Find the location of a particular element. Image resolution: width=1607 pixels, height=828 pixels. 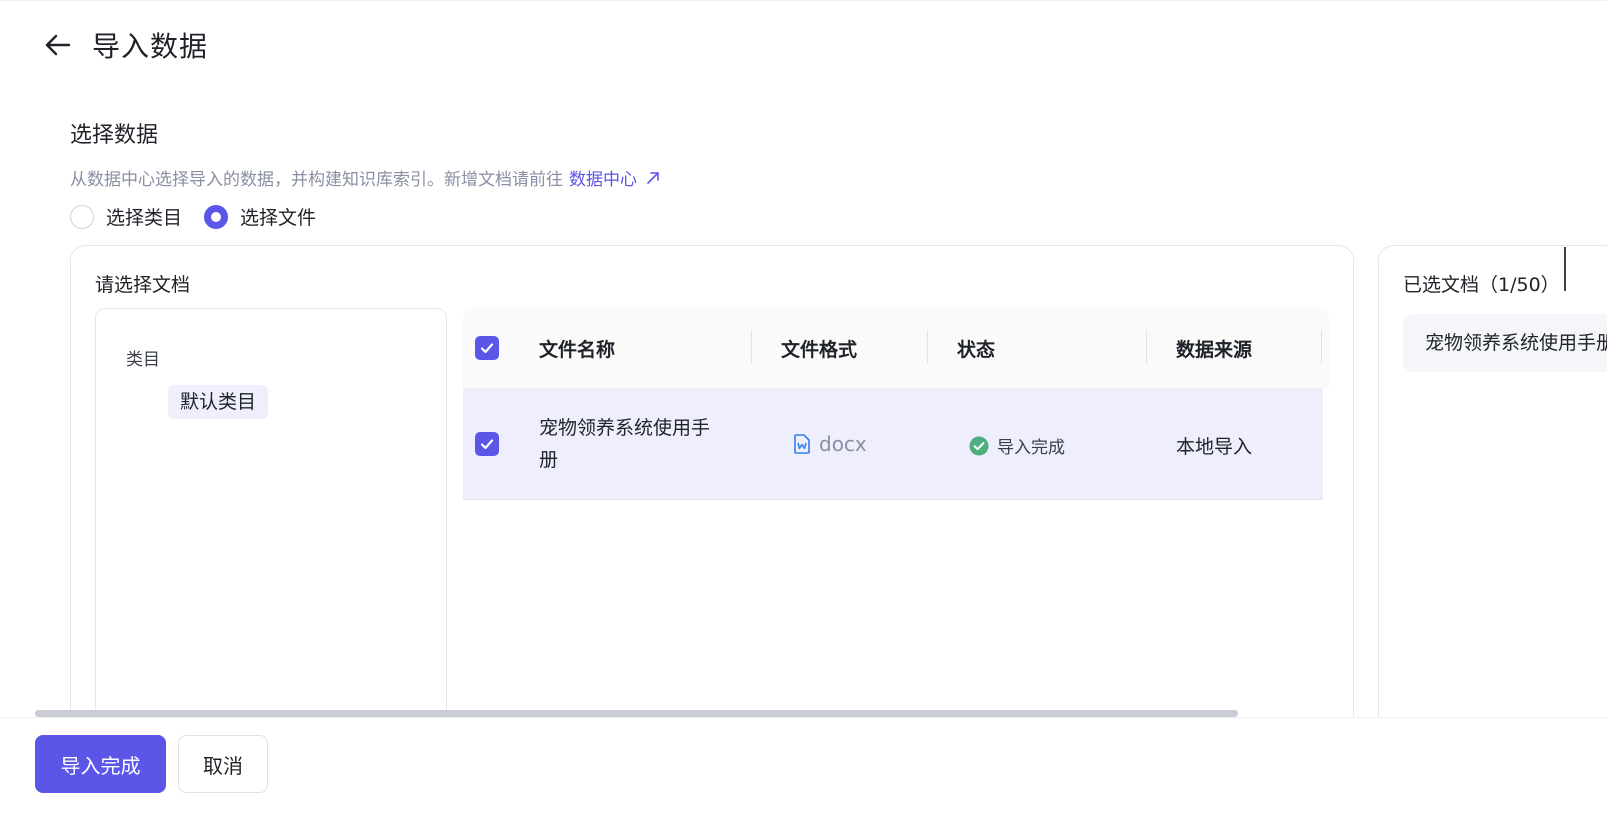

back-button is located at coordinates (58, 45).